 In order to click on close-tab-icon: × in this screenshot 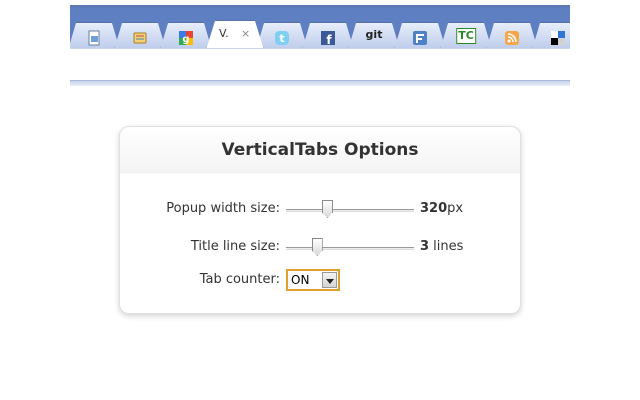, I will do `click(245, 33)`.